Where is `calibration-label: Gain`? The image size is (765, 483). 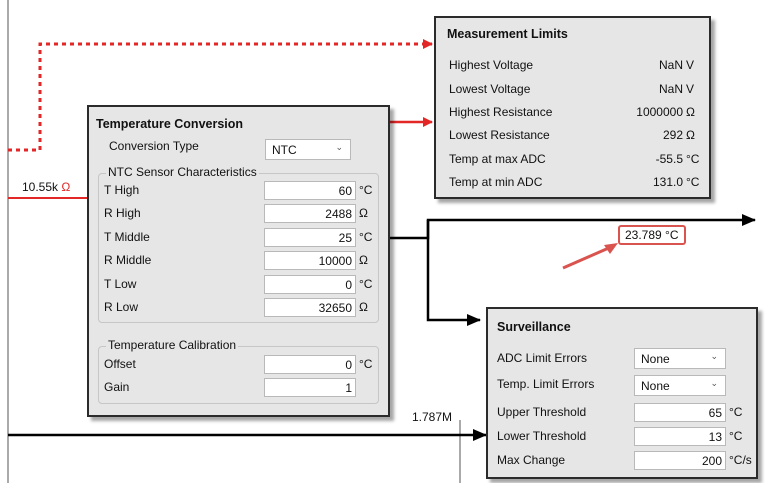 calibration-label: Gain is located at coordinates (117, 387).